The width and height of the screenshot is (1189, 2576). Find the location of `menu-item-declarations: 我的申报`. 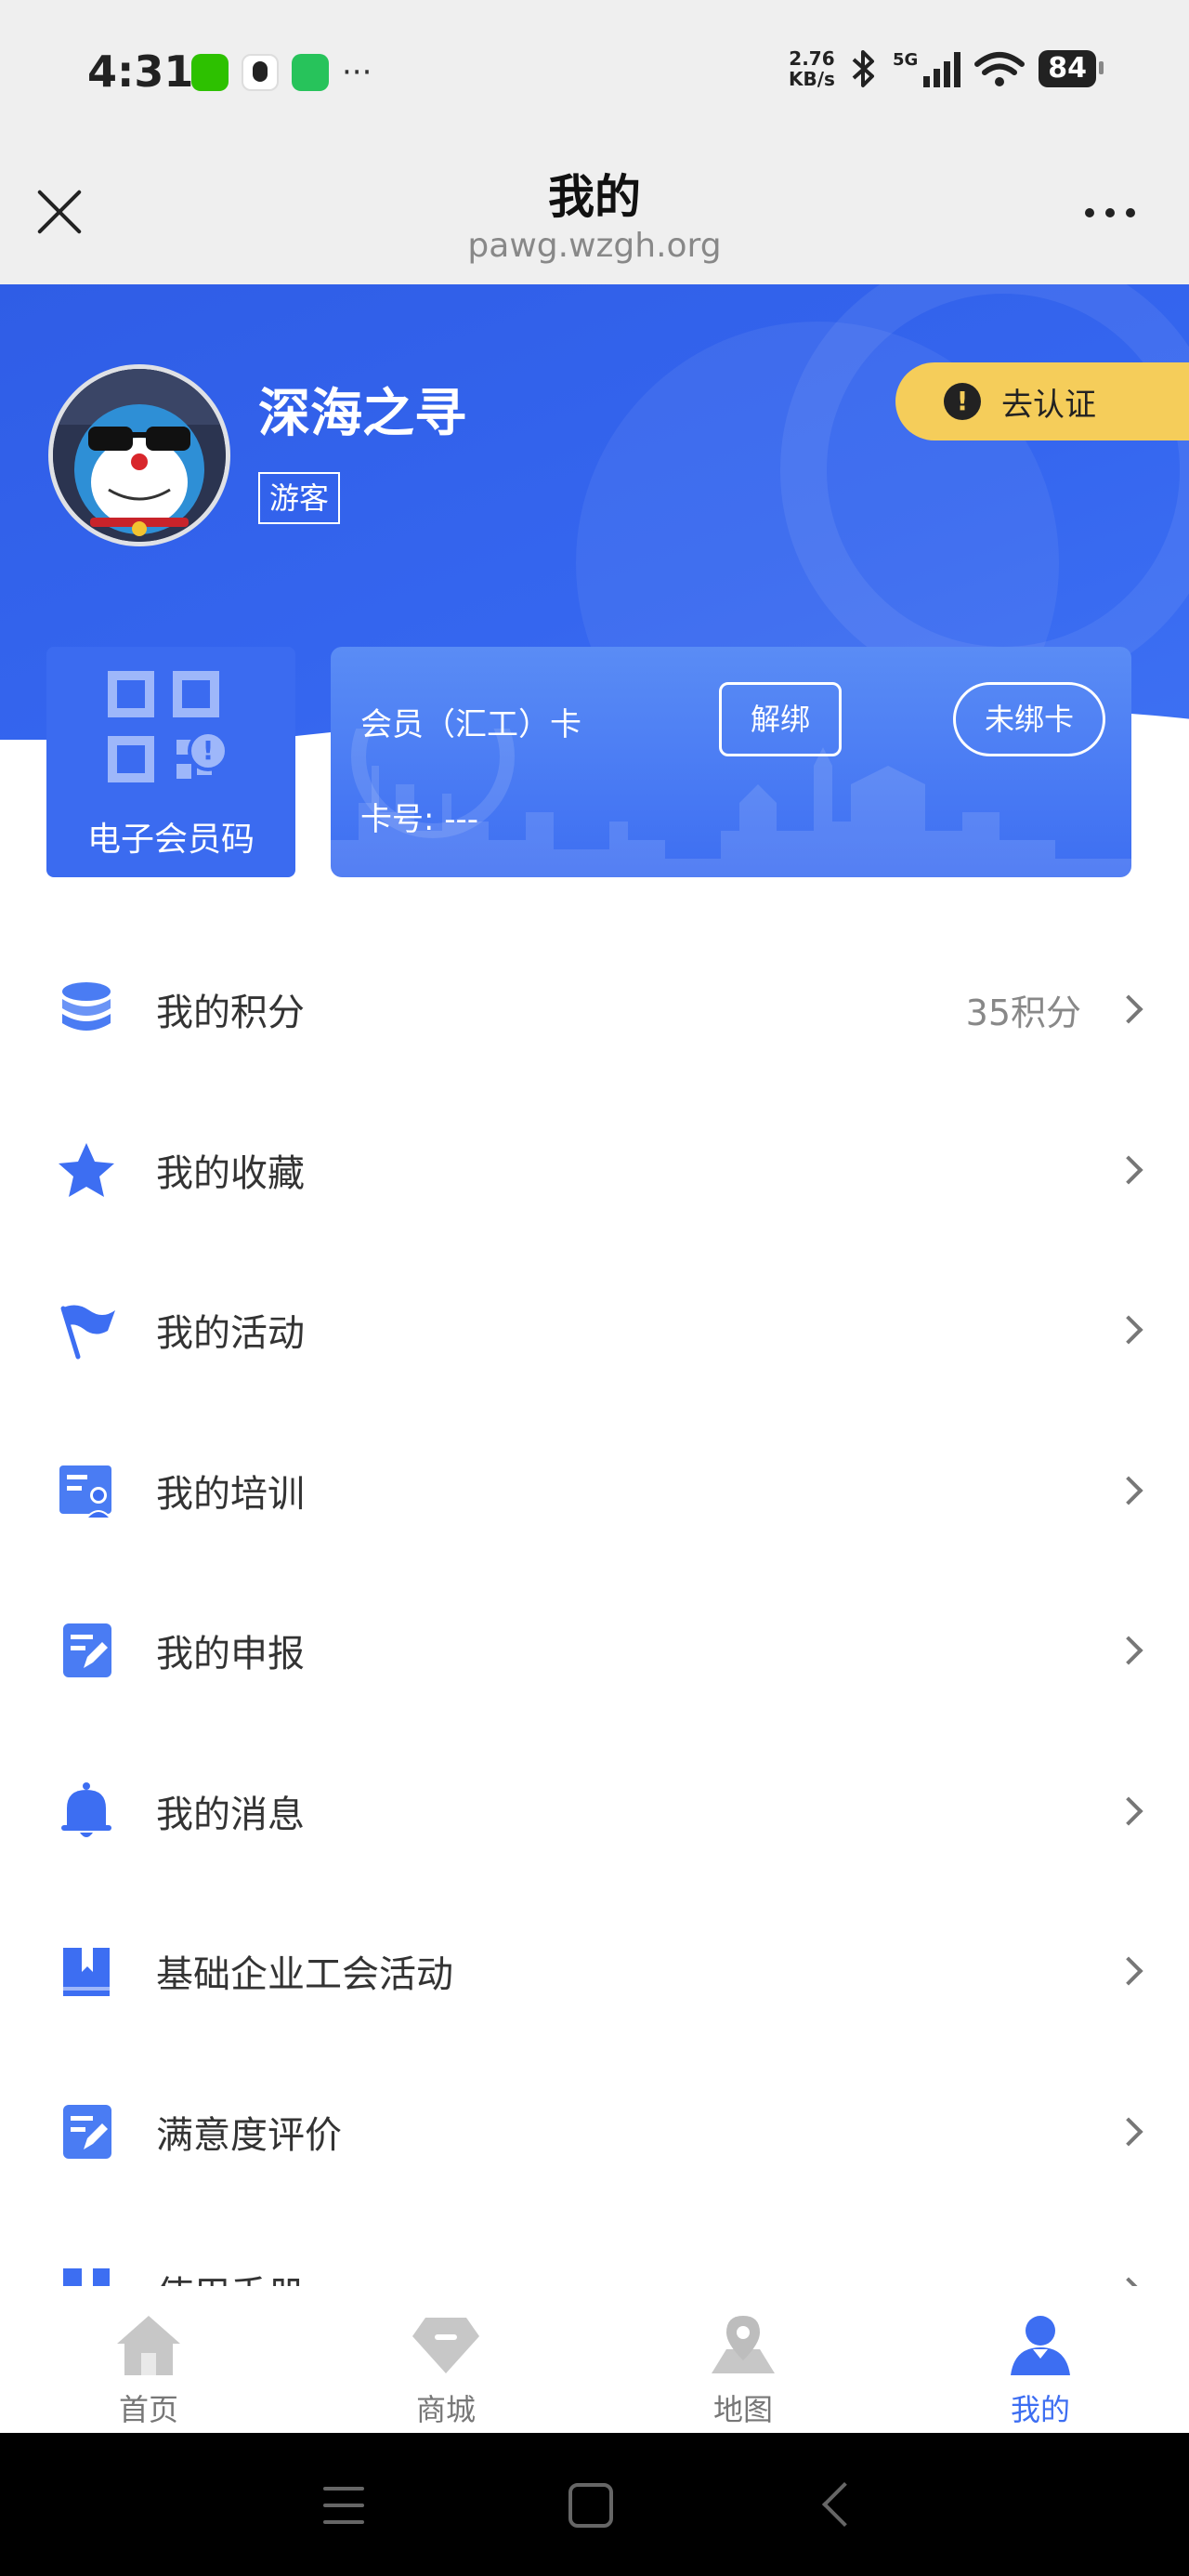

menu-item-declarations: 我的申报 is located at coordinates (594, 1651).